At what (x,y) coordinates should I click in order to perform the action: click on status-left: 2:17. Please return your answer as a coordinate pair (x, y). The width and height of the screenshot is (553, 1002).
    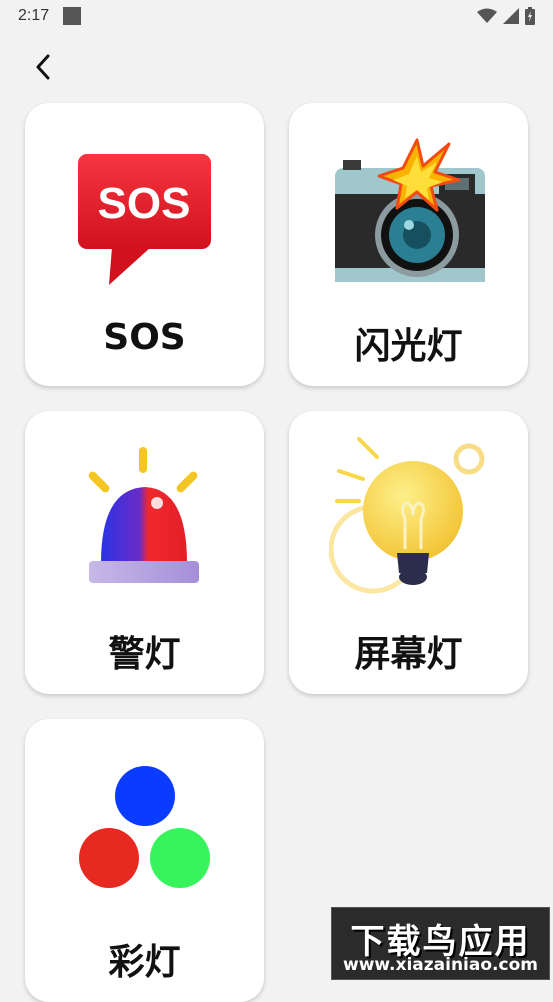
    Looking at the image, I should click on (50, 16).